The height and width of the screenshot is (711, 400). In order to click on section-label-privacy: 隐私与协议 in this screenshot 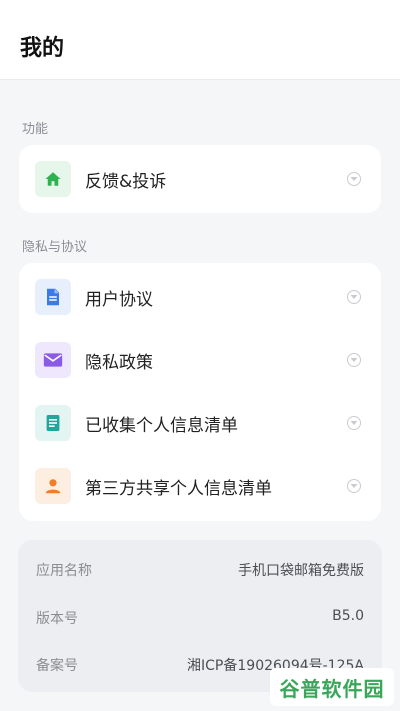, I will do `click(55, 247)`.